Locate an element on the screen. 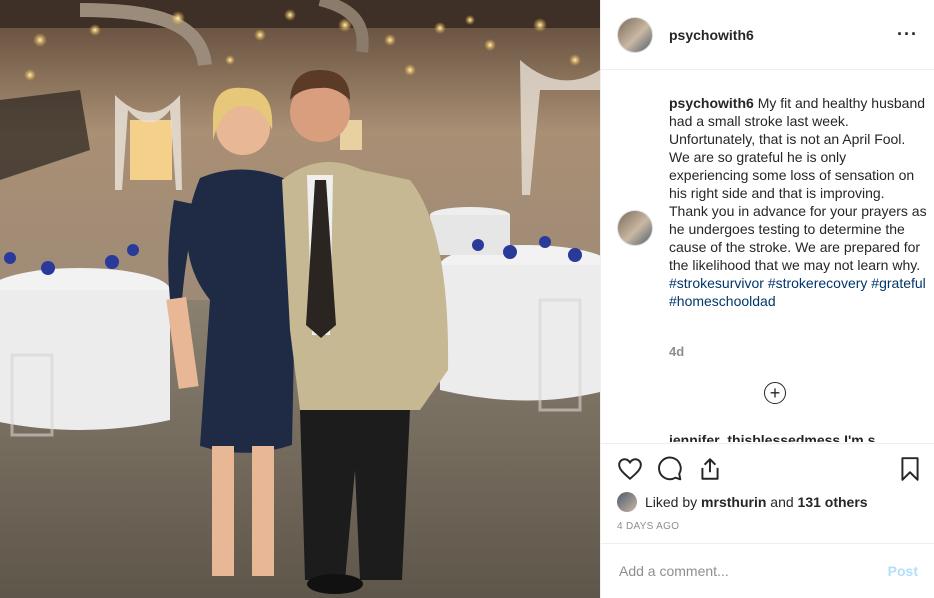 The image size is (934, 598). post-comment-button: Post is located at coordinates (903, 571).